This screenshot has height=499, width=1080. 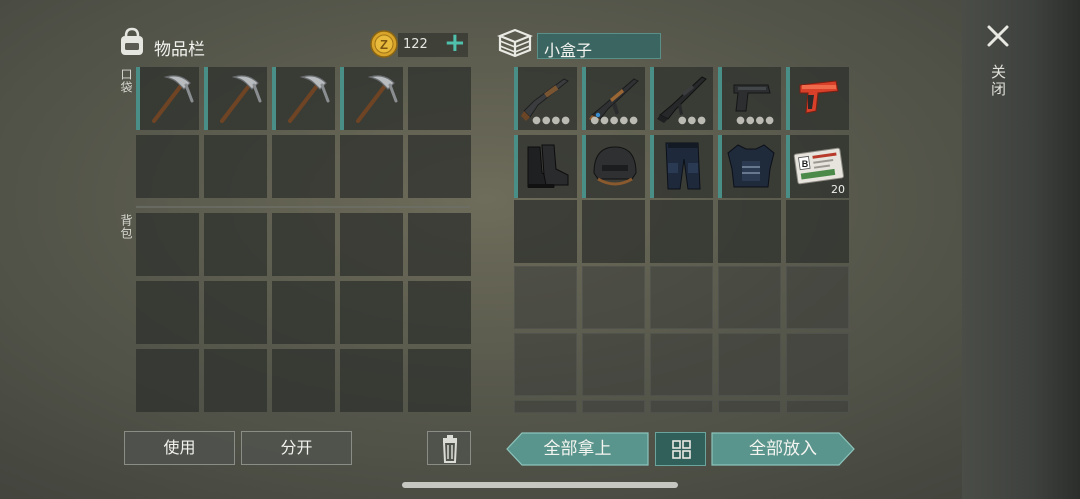 I want to click on backpack-label: 背包, so click(x=126, y=227).